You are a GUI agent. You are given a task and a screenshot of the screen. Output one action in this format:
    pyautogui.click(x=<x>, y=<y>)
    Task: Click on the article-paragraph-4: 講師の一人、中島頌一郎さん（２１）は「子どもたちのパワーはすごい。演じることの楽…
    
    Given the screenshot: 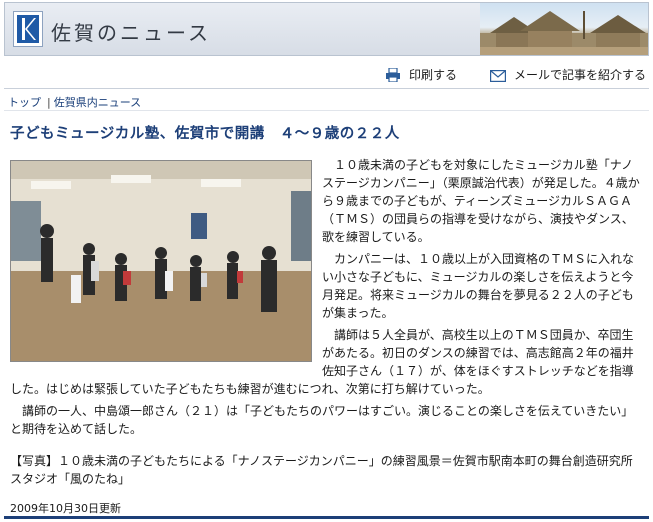 What is the action you would take?
    pyautogui.click(x=322, y=420)
    